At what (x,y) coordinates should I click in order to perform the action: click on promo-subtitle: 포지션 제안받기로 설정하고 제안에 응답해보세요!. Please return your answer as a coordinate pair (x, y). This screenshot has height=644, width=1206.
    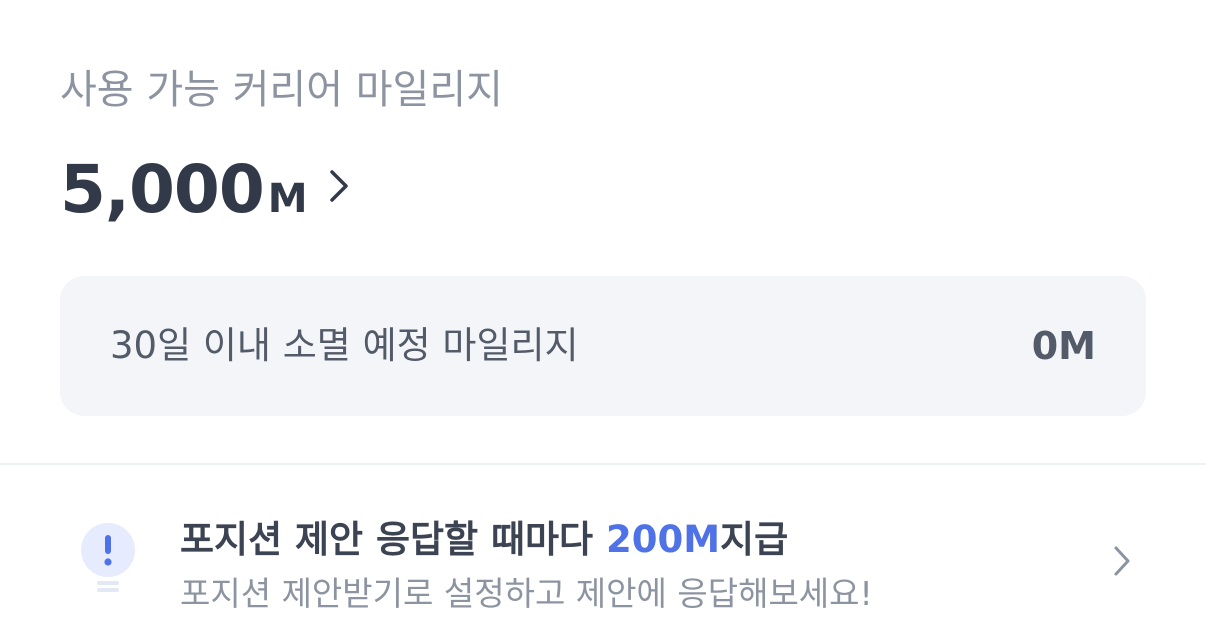
    Looking at the image, I should click on (526, 593).